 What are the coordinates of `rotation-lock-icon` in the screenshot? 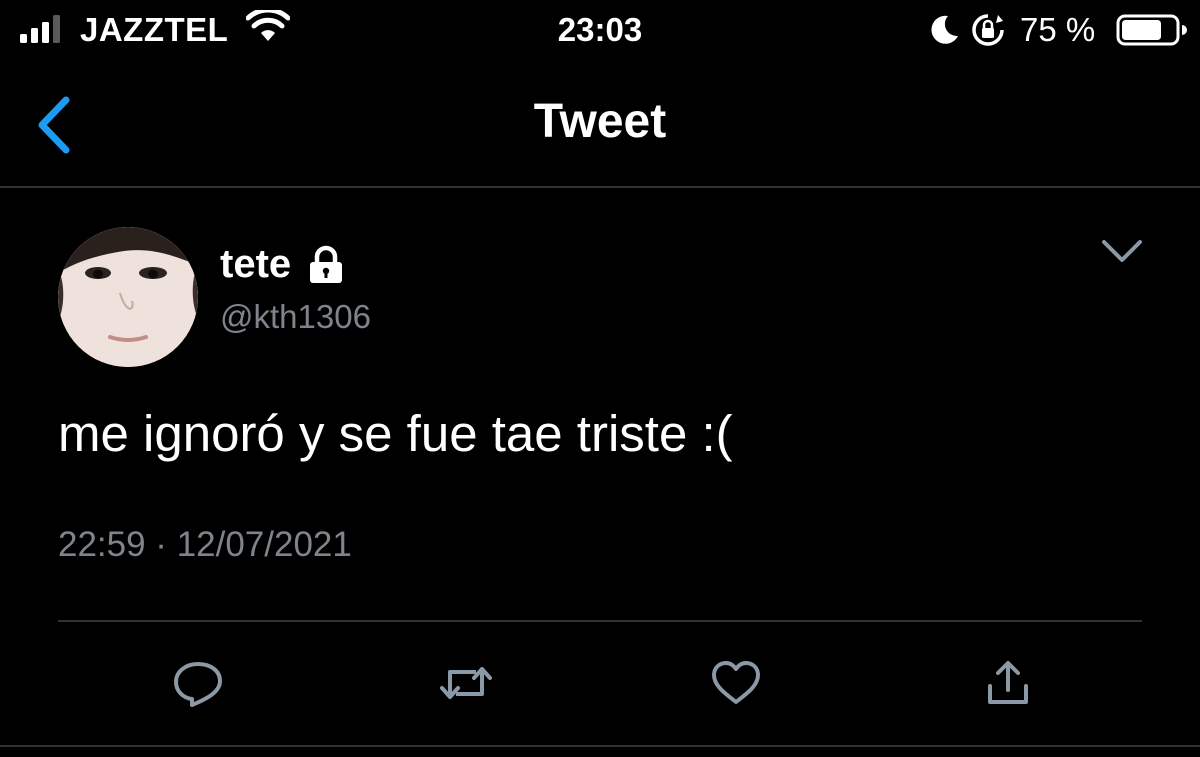 It's located at (988, 30).